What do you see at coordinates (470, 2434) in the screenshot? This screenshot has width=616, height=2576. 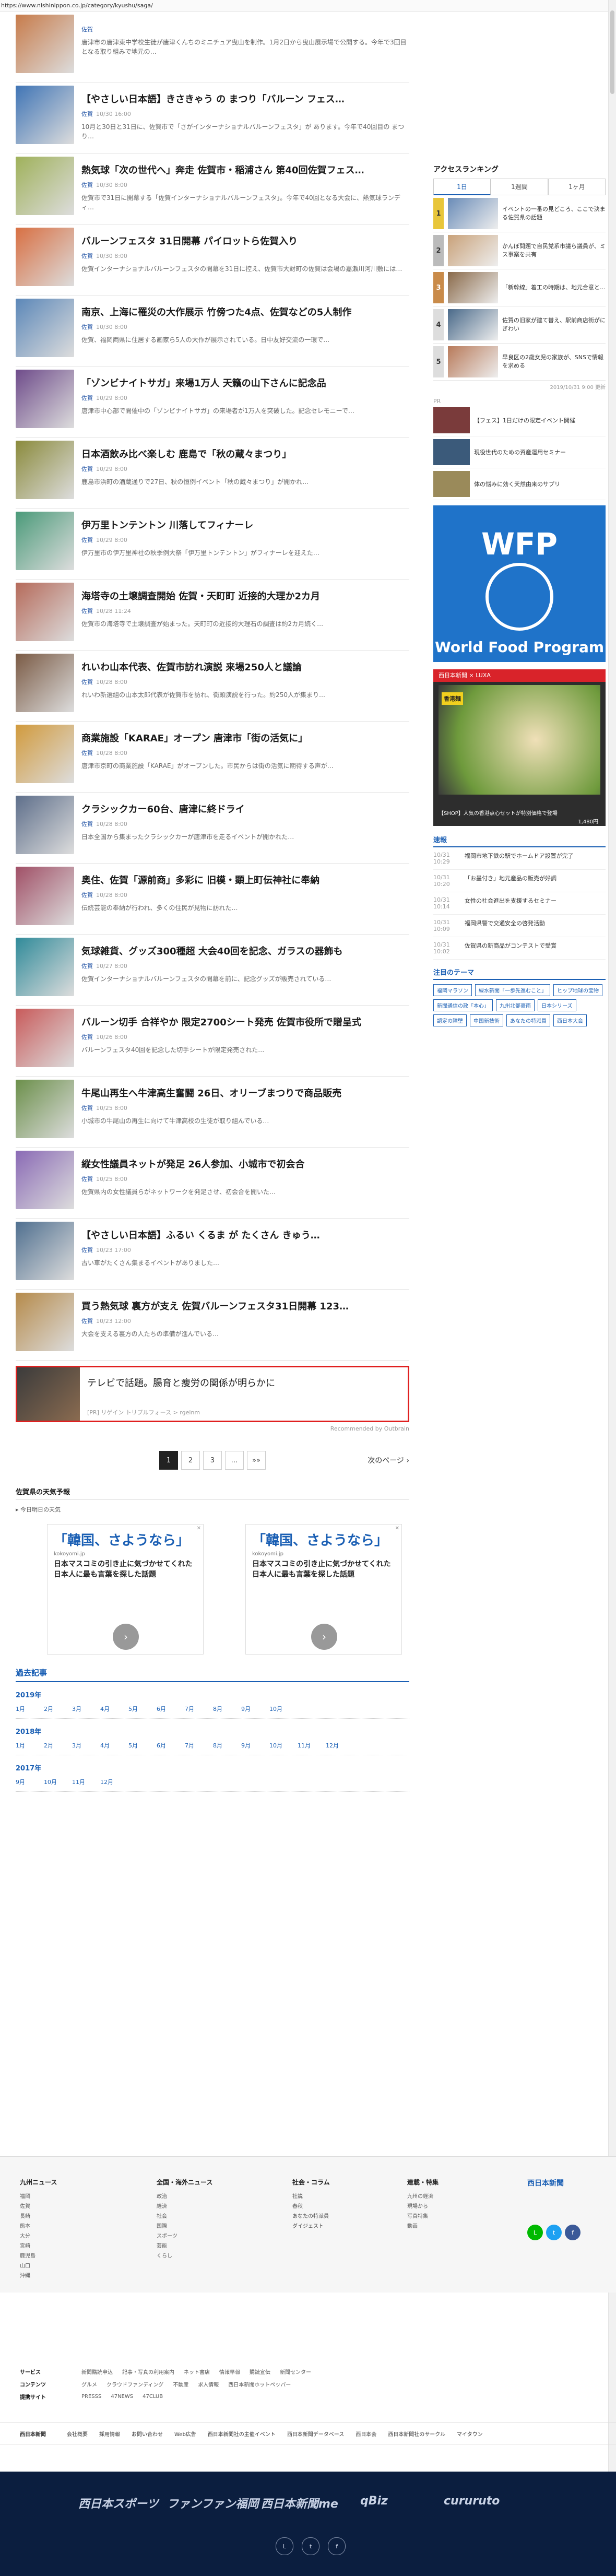 I see `footer-bar-link: マイタウン` at bounding box center [470, 2434].